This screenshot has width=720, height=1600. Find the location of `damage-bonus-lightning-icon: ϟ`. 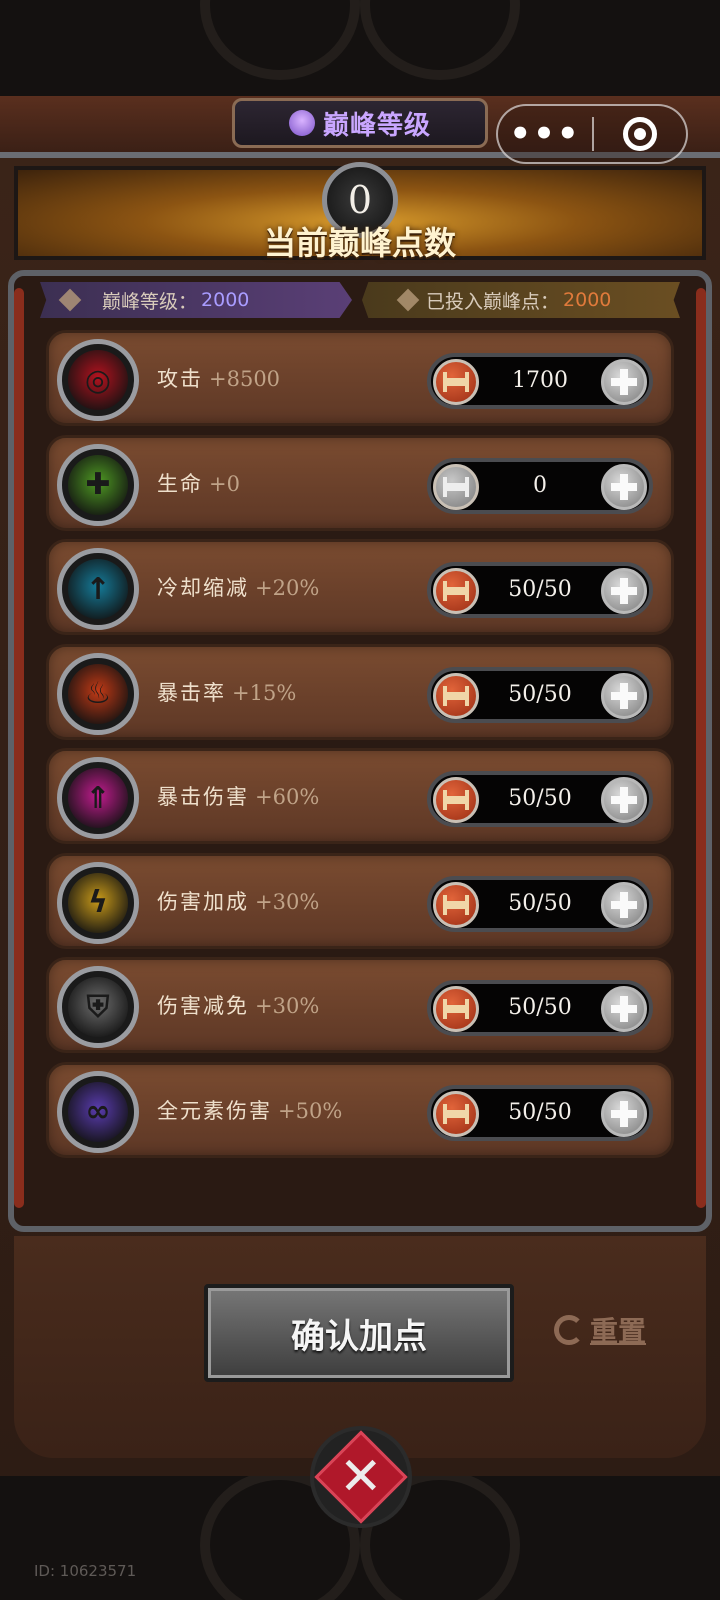

damage-bonus-lightning-icon: ϟ is located at coordinates (98, 902).